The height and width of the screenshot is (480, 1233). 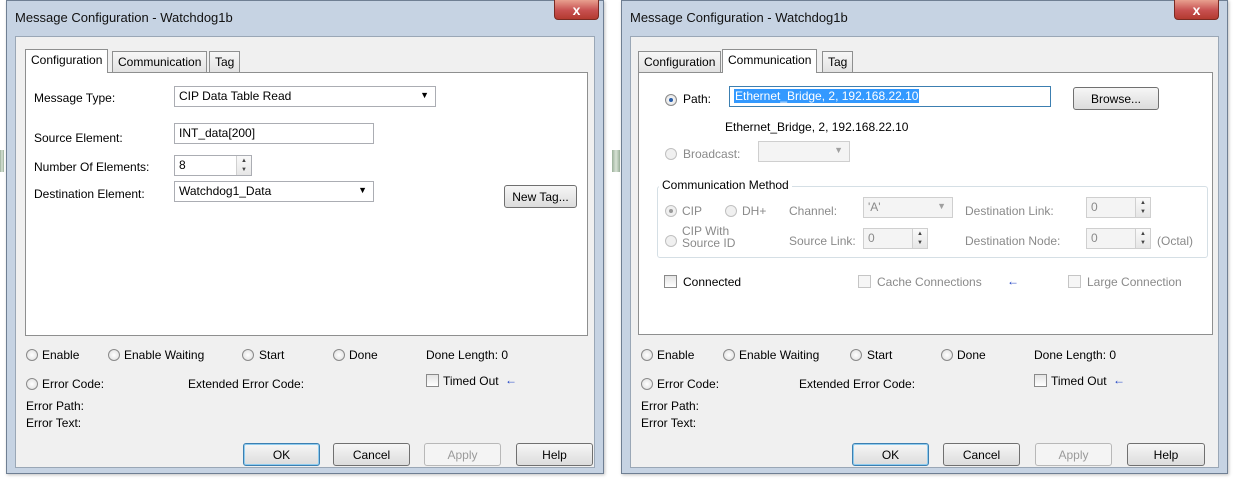 I want to click on connected-label: Connected, so click(x=712, y=282).